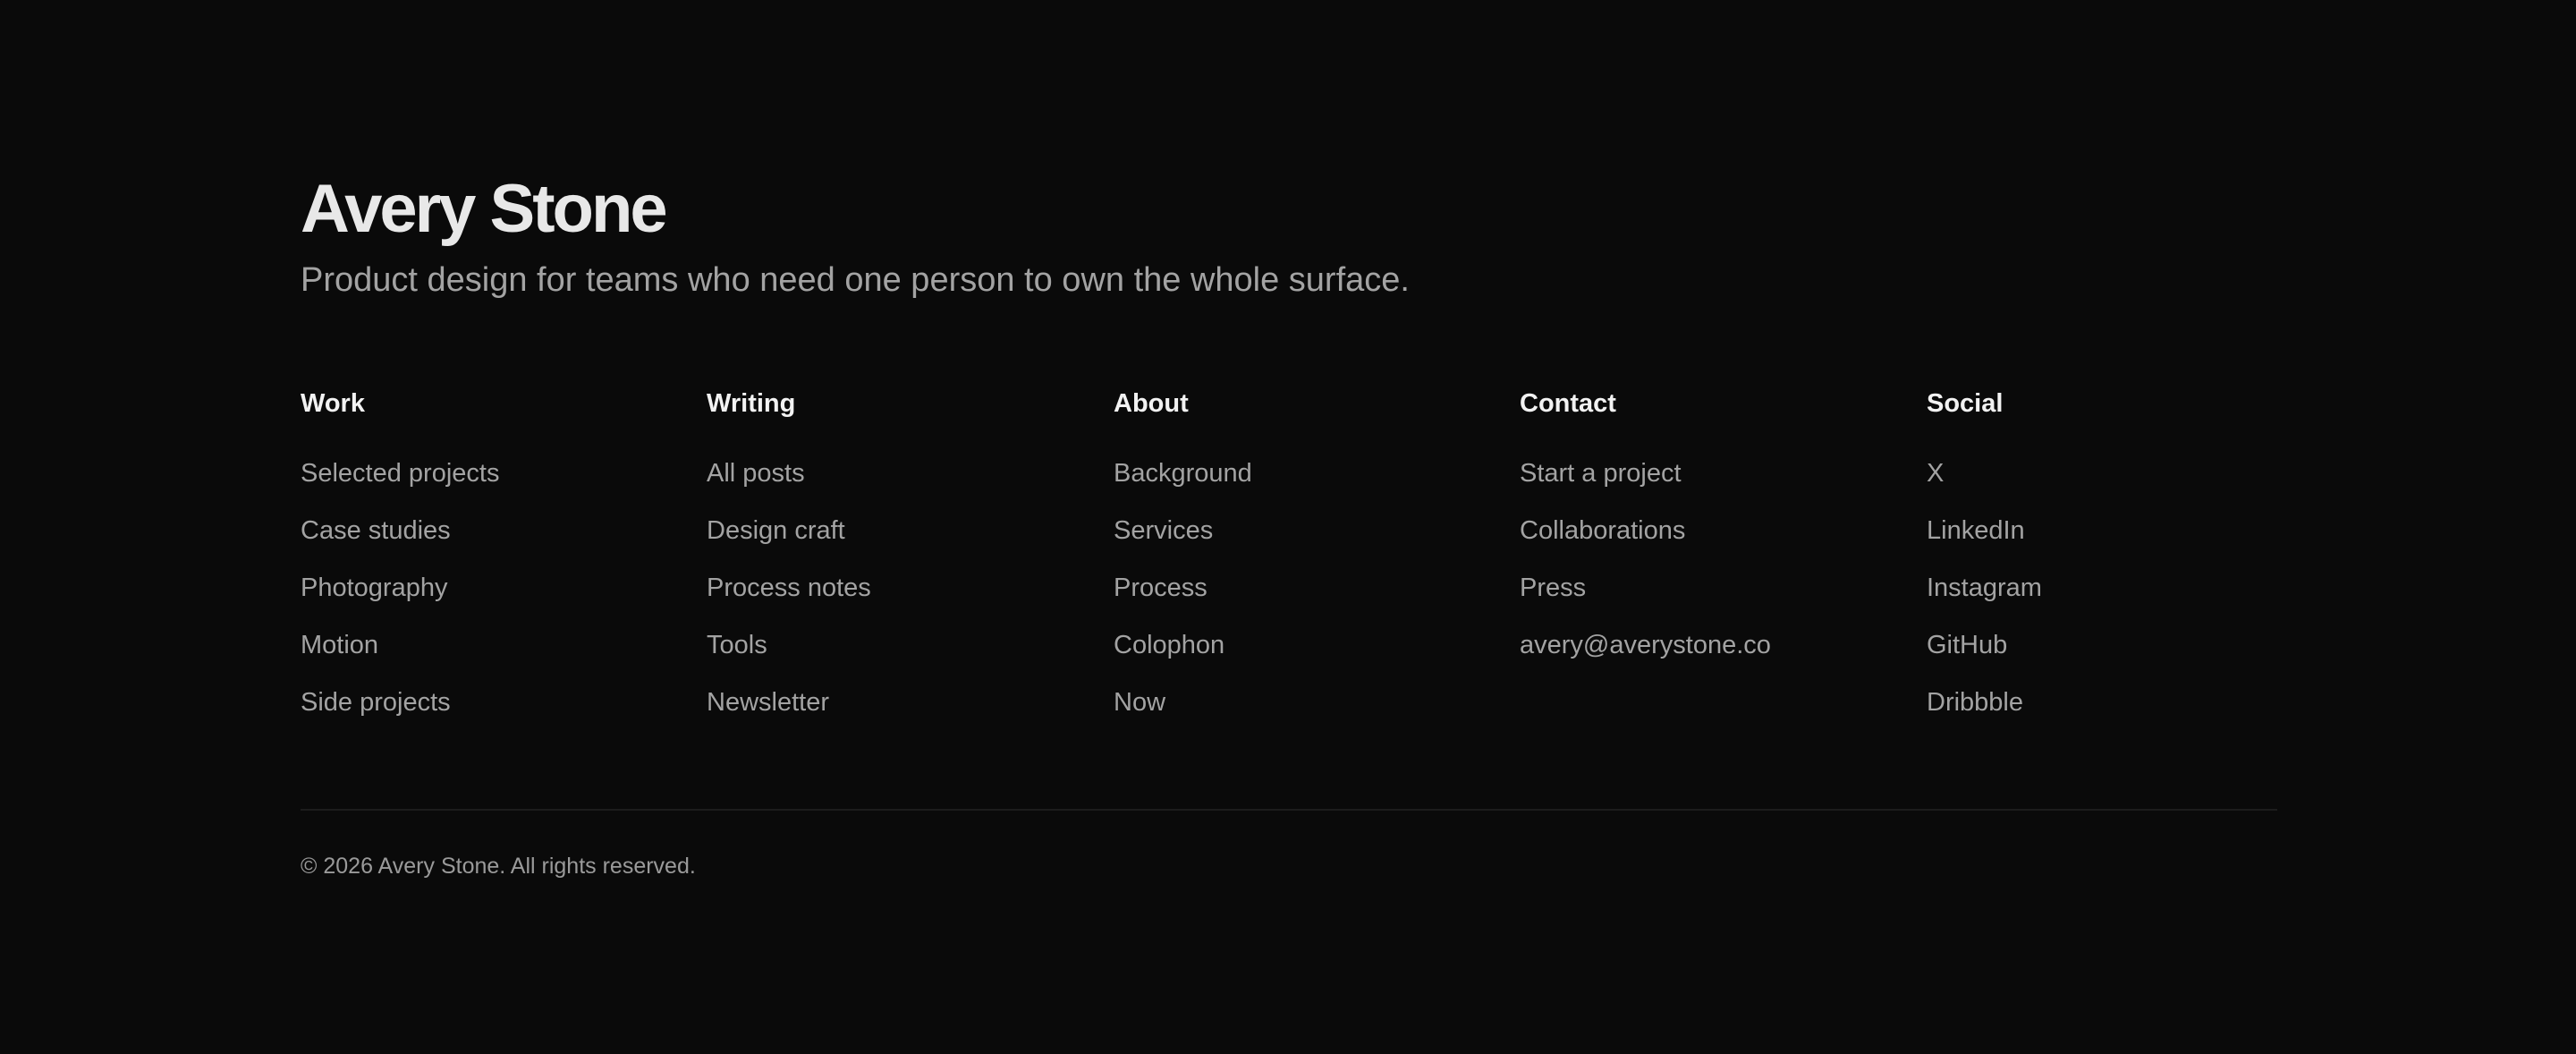 The image size is (2576, 1054). I want to click on footer-divider, so click(1289, 810).